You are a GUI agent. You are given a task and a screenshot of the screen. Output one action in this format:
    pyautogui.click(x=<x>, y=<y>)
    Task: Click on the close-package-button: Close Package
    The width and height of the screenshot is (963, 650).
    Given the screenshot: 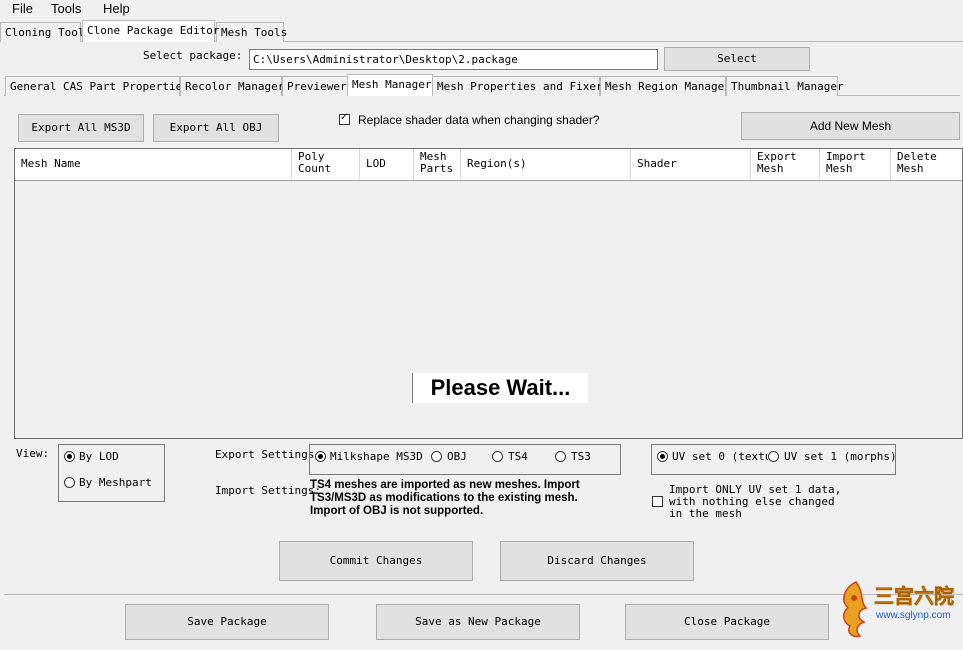 What is the action you would take?
    pyautogui.click(x=727, y=622)
    